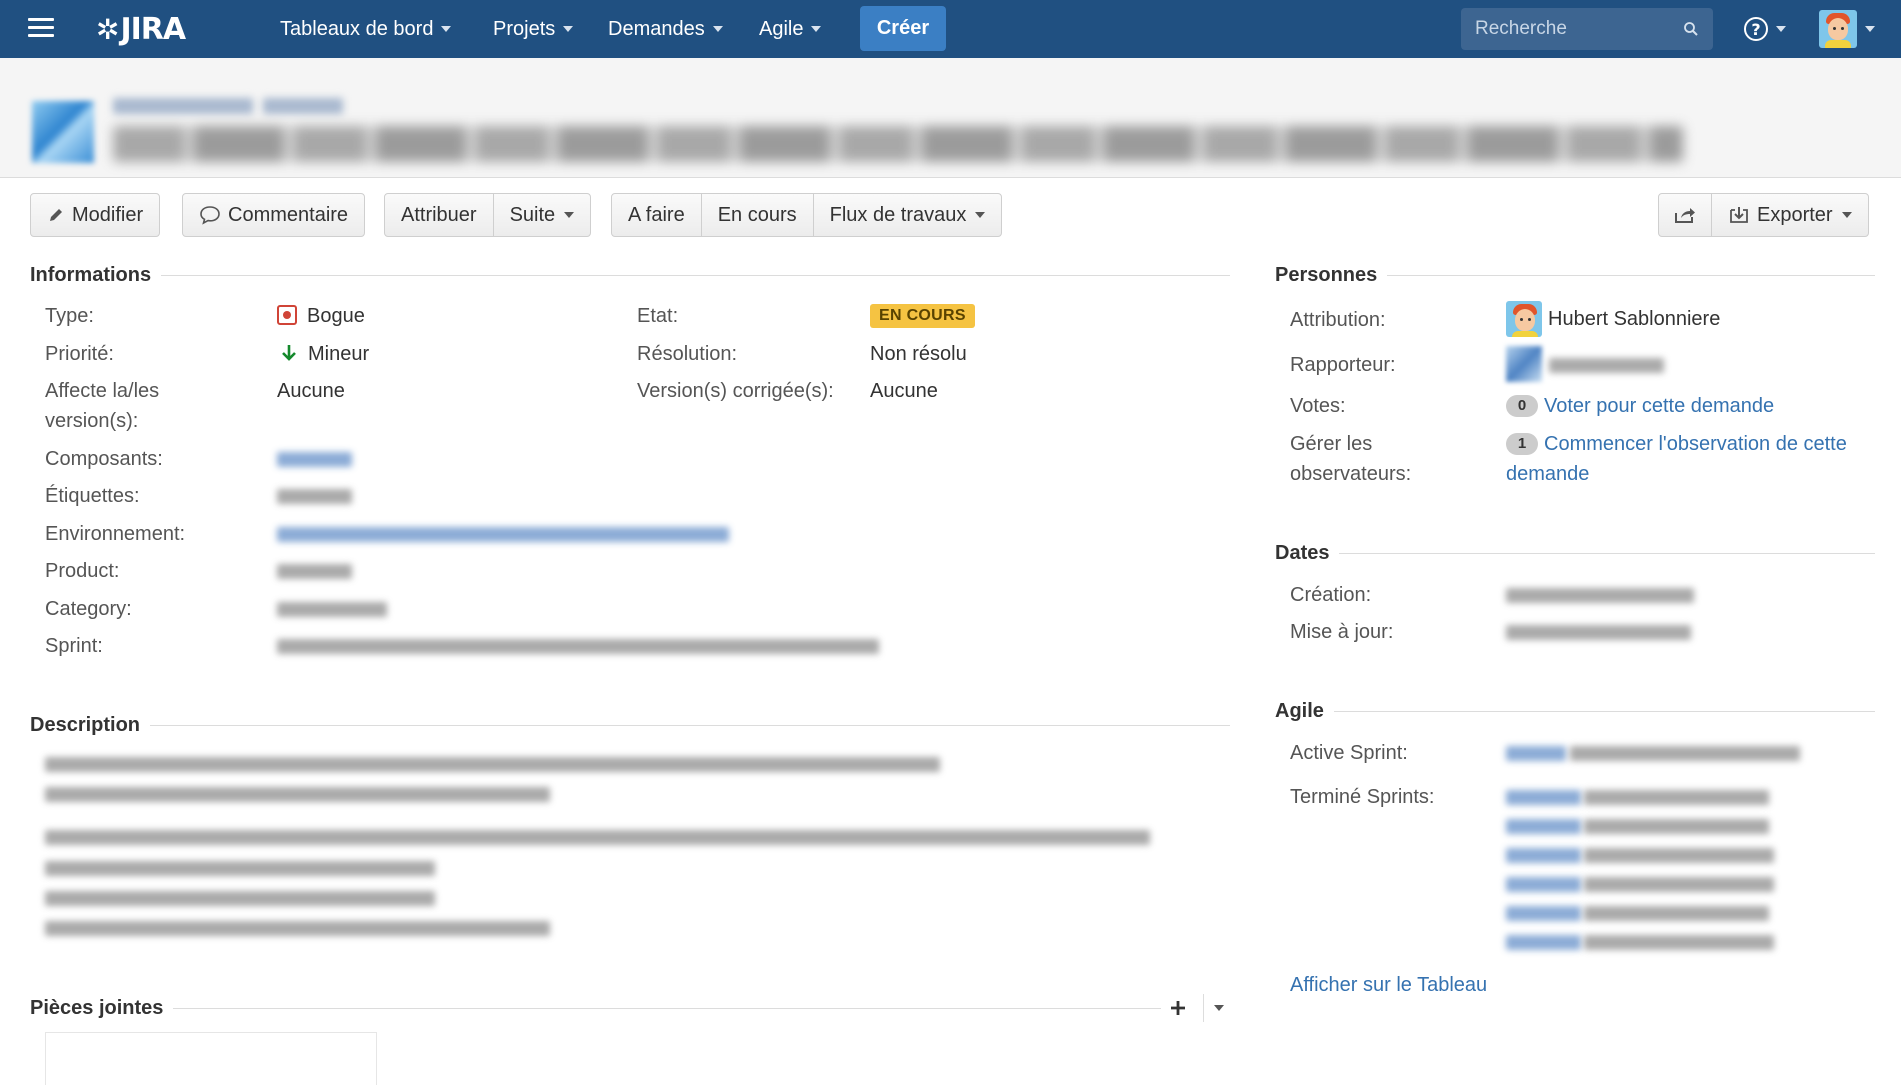 This screenshot has height=1085, width=1901. What do you see at coordinates (1691, 29) in the screenshot?
I see `search-icon` at bounding box center [1691, 29].